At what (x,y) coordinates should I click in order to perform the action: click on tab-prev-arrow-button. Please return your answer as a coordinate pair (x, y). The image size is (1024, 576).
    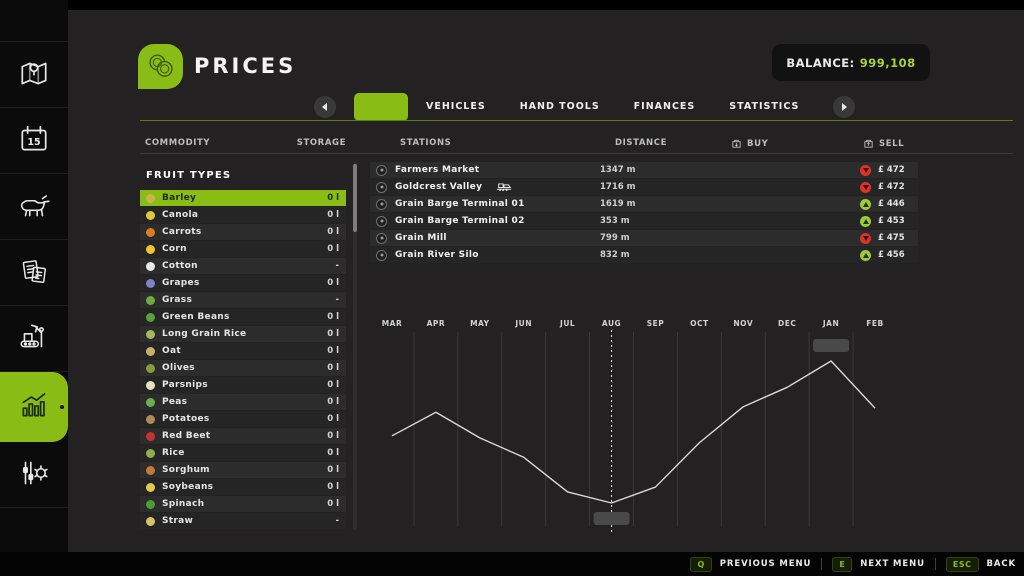
    Looking at the image, I should click on (325, 106).